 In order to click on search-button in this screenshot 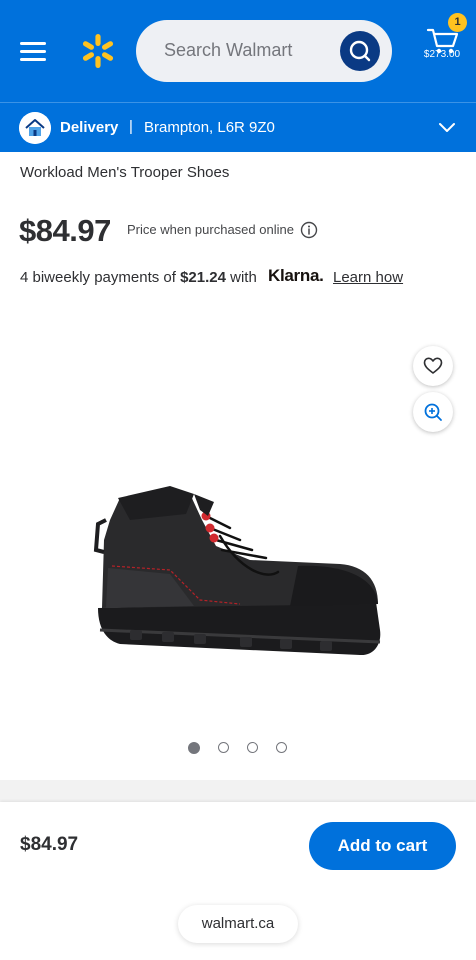, I will do `click(360, 51)`.